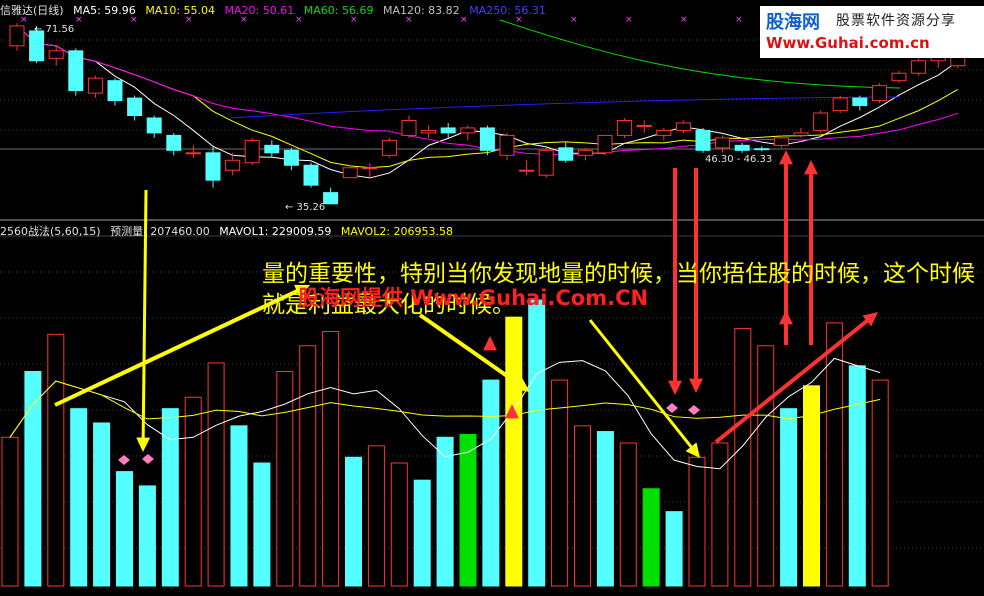 The height and width of the screenshot is (596, 984). I want to click on ma60-label: MA60: 56.69, so click(338, 10).